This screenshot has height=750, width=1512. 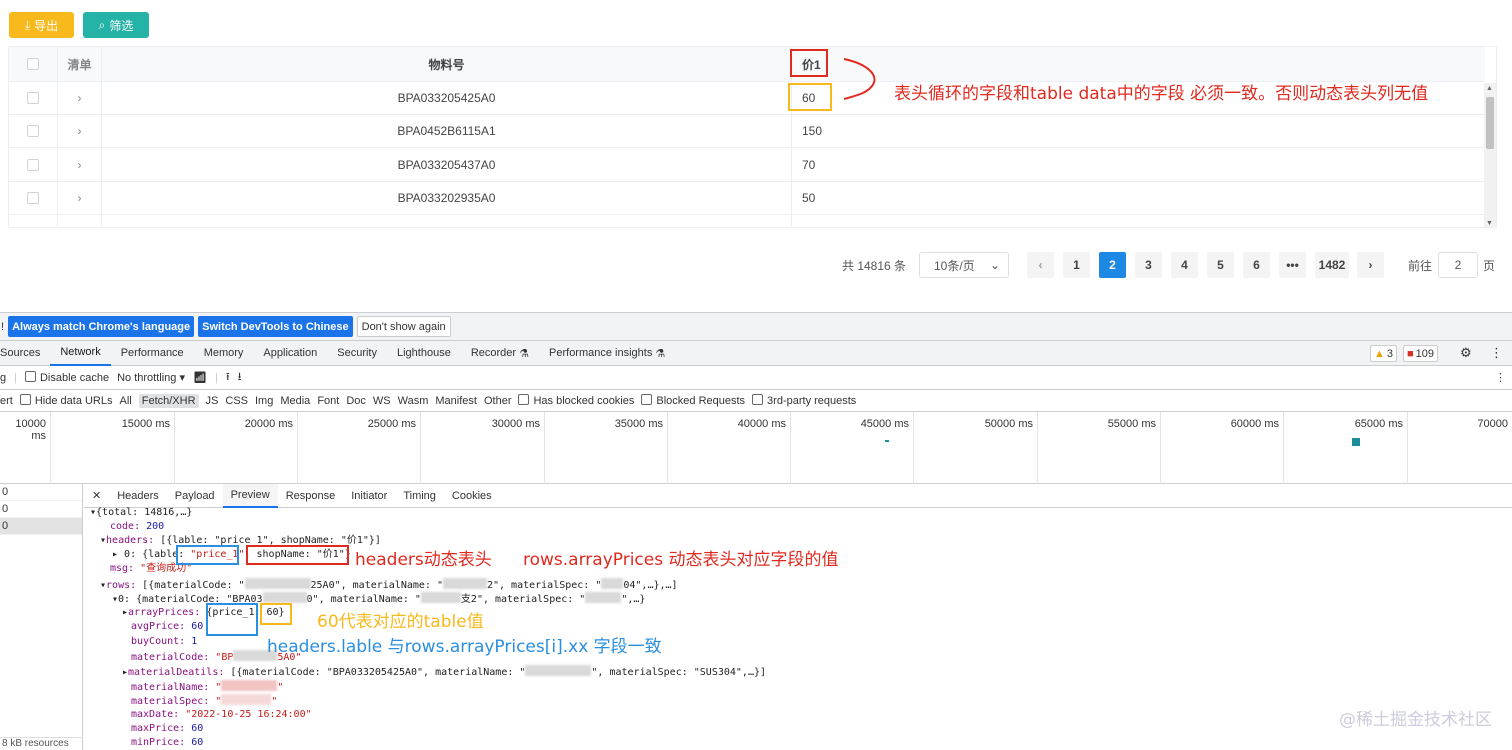 I want to click on filter-font: Font, so click(x=328, y=401).